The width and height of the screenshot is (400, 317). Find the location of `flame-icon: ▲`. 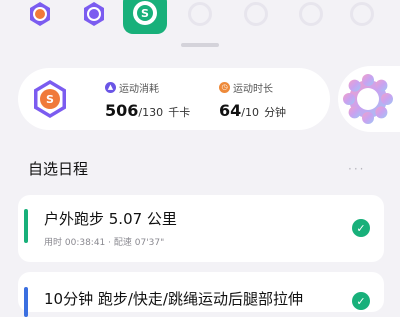

flame-icon: ▲ is located at coordinates (110, 87).